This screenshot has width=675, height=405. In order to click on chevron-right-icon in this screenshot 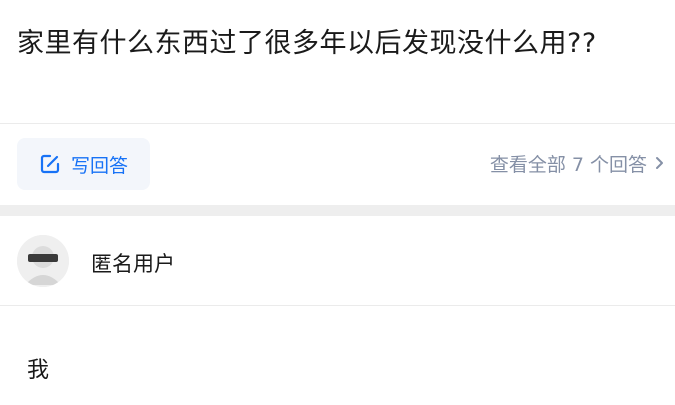, I will do `click(660, 164)`.